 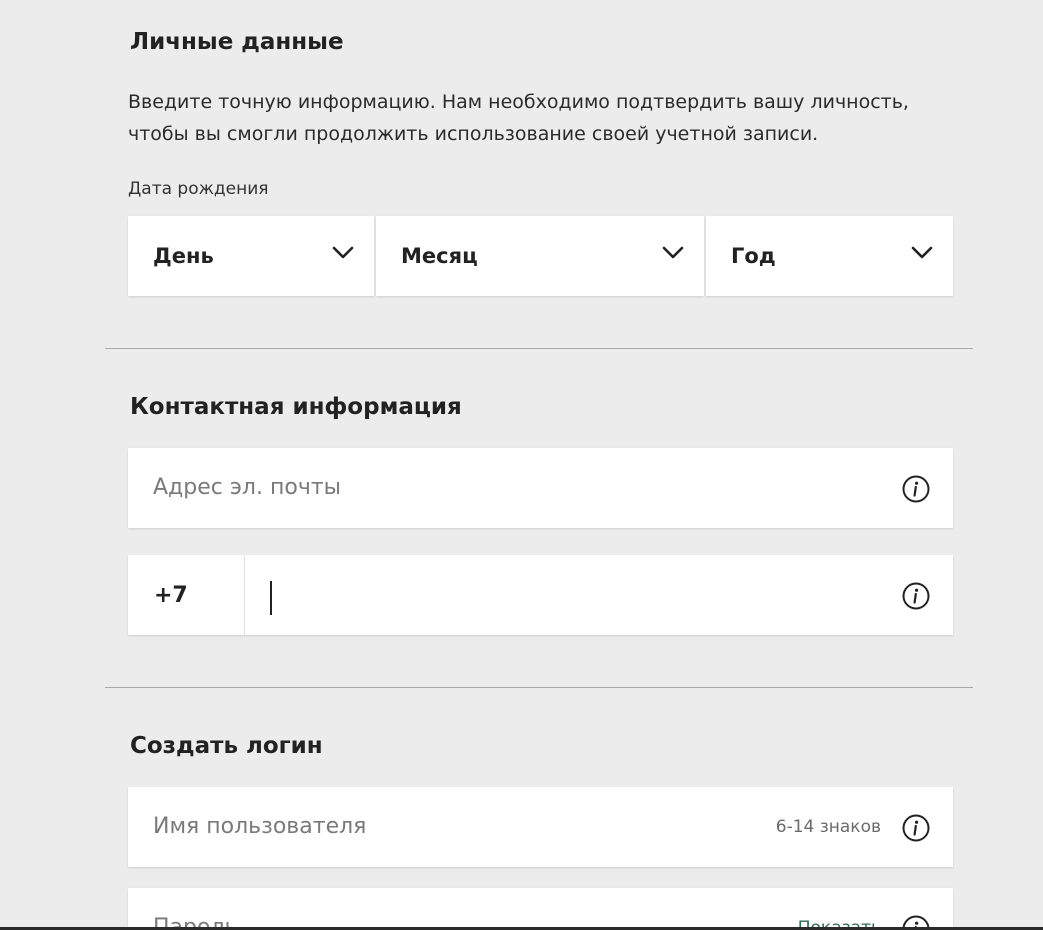 I want to click on email-field: Адрес эл. почты, so click(x=540, y=488).